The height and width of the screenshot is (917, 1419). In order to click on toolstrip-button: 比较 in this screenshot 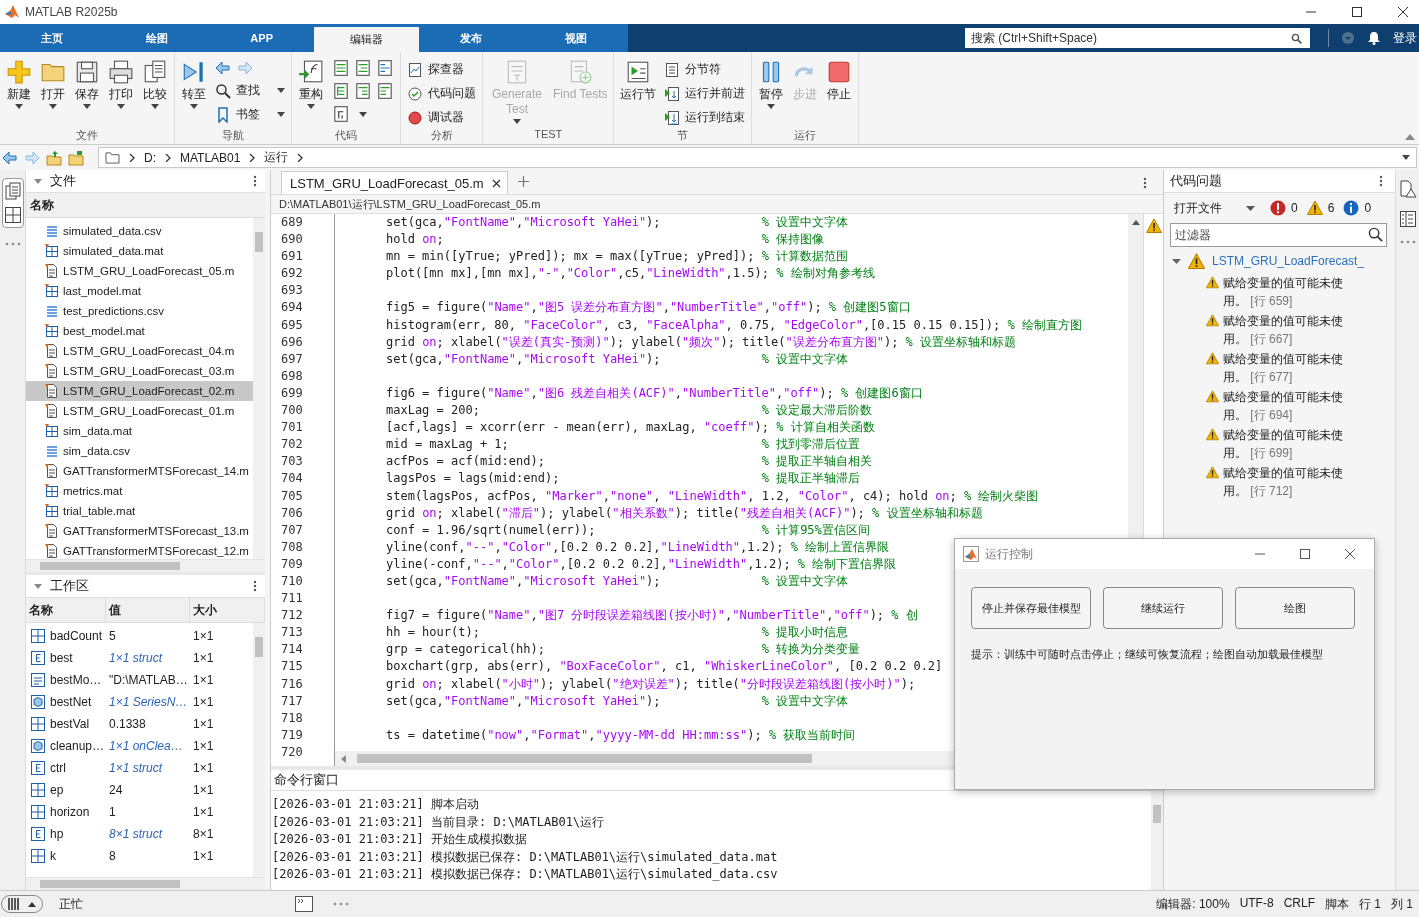, I will do `click(155, 84)`.